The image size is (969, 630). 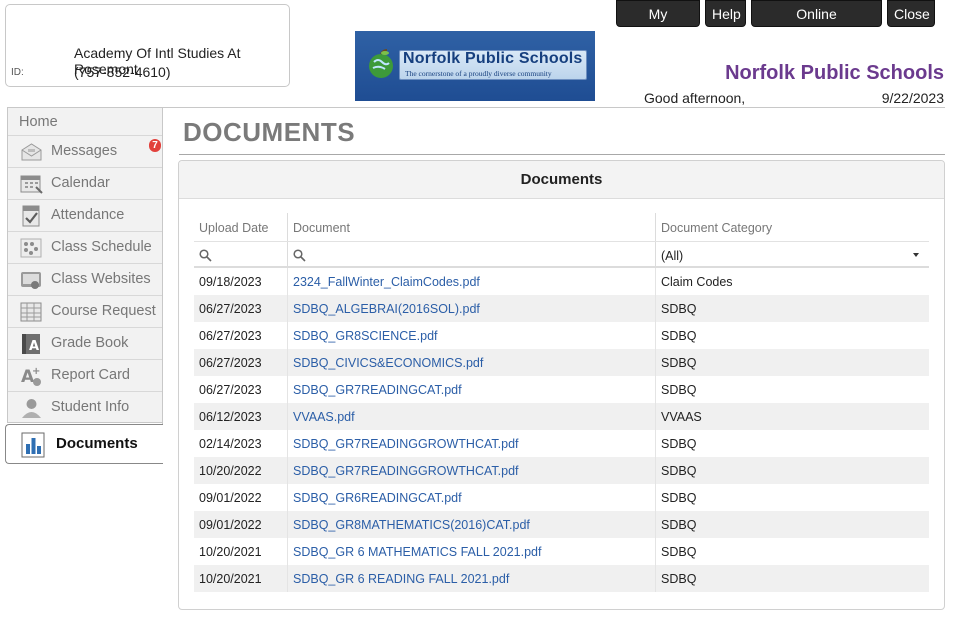 I want to click on document-link: VVAAS.pdf, so click(x=324, y=417).